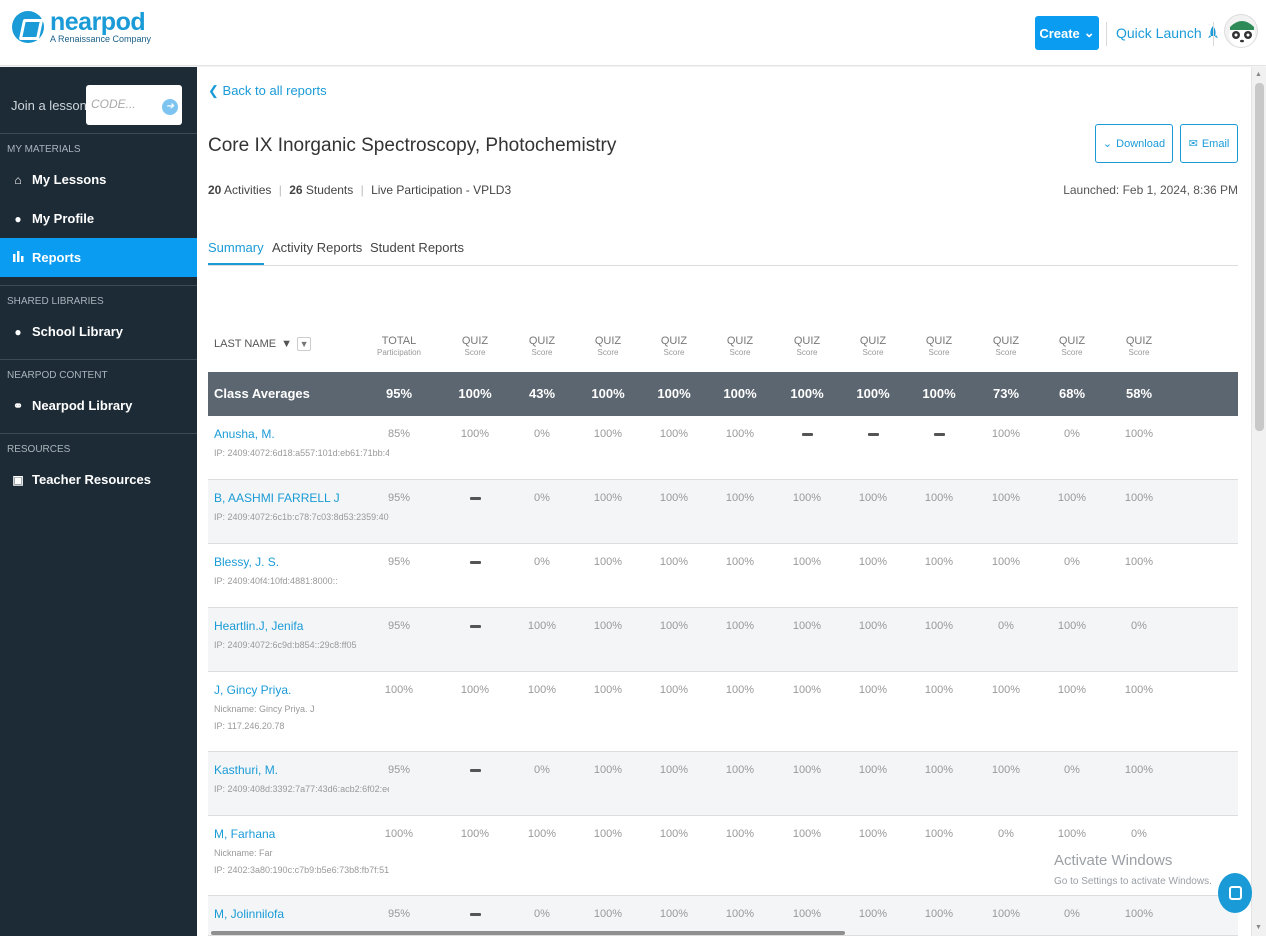  I want to click on scroll-up-arrow-icon: ▲, so click(1258, 74).